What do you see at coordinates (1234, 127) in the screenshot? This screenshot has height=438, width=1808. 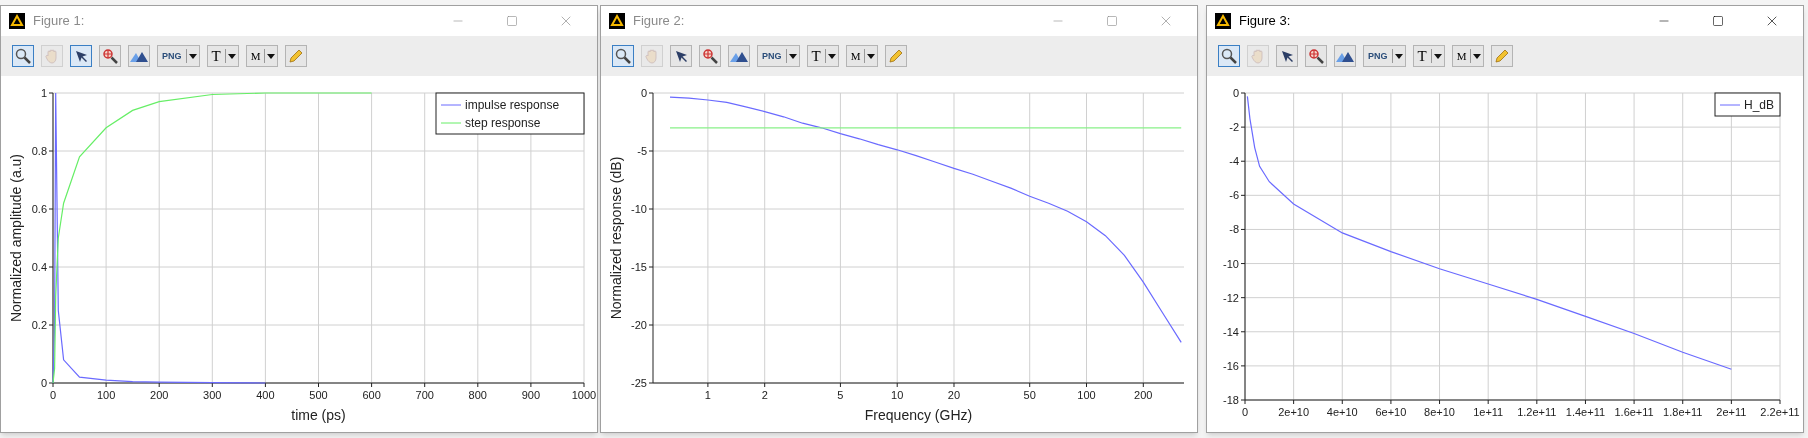 I see `y-tick-label: -2` at bounding box center [1234, 127].